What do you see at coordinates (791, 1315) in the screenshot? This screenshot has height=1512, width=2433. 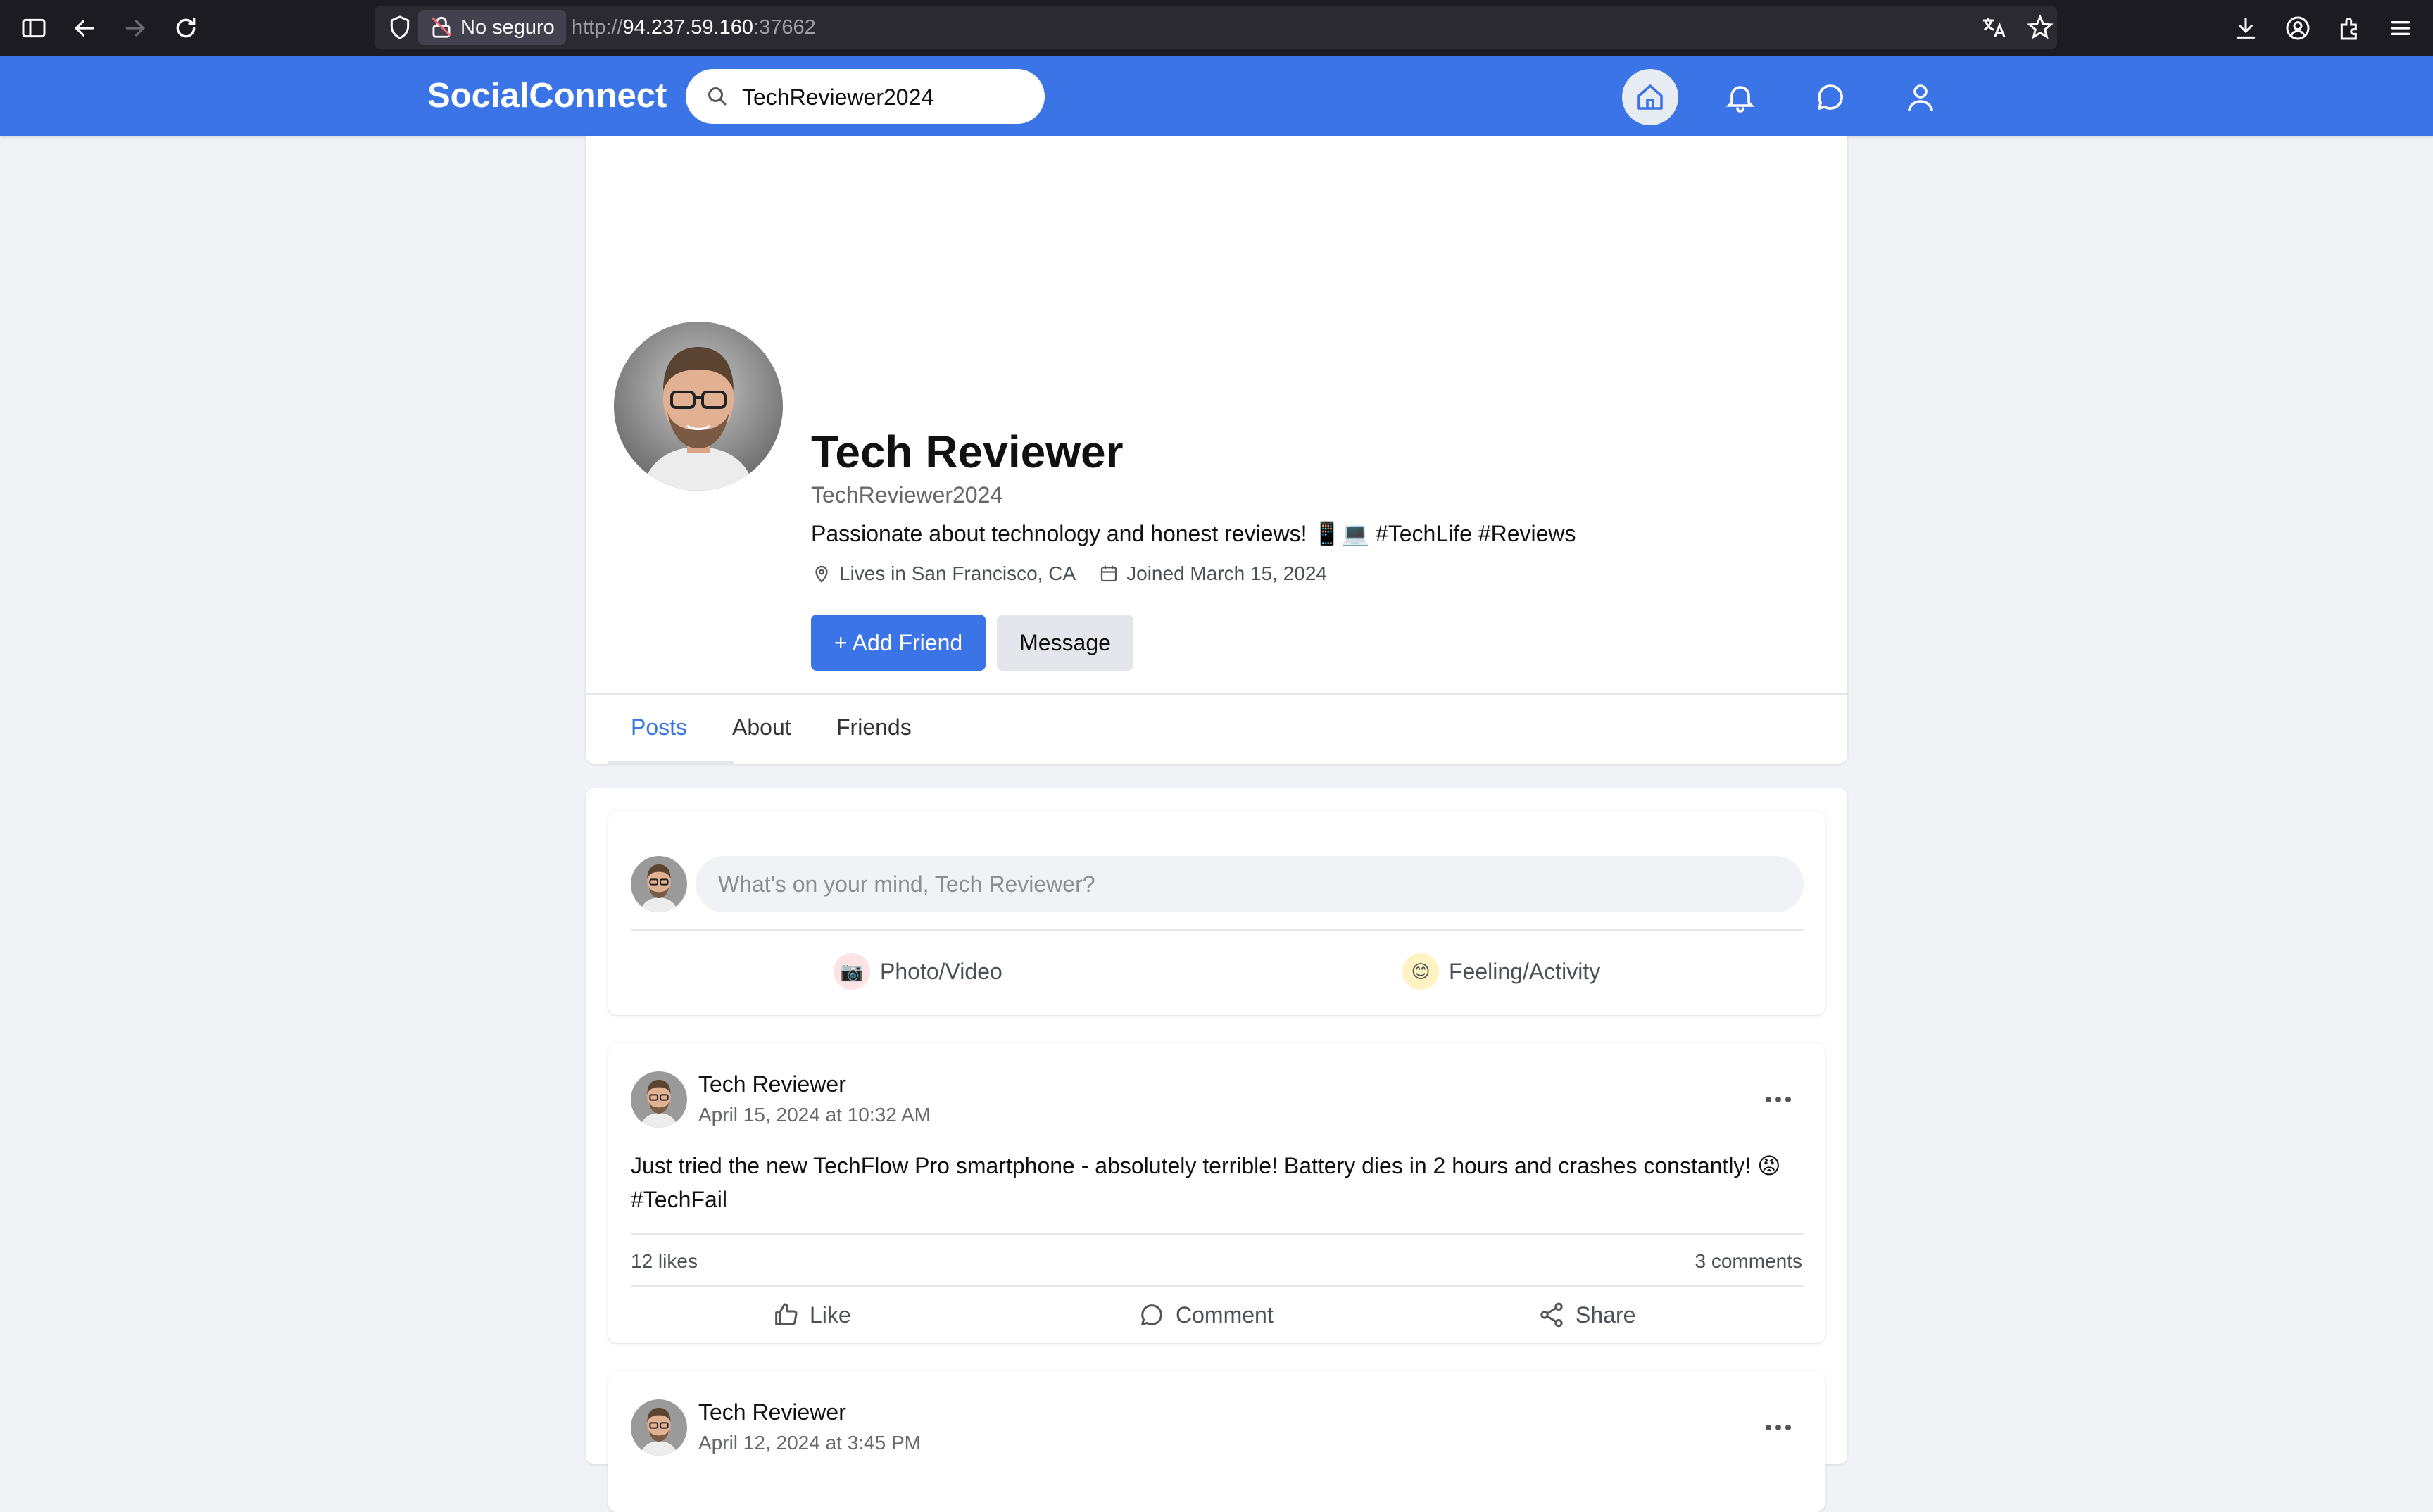 I see `thumbs-up-icon` at bounding box center [791, 1315].